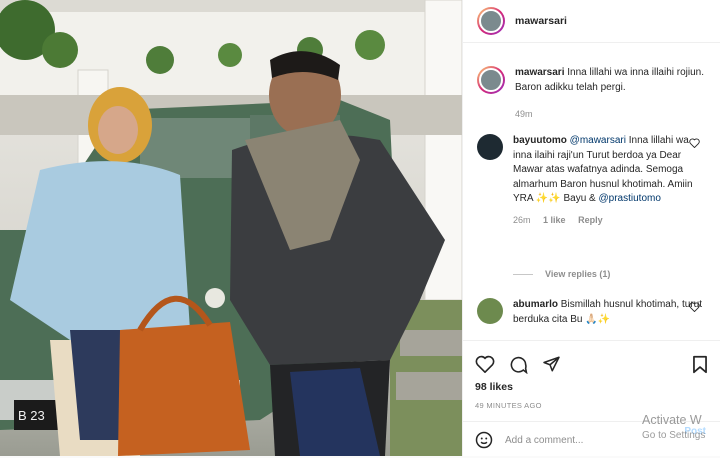 The height and width of the screenshot is (458, 720). What do you see at coordinates (541, 21) in the screenshot?
I see `post-username: mawarsari` at bounding box center [541, 21].